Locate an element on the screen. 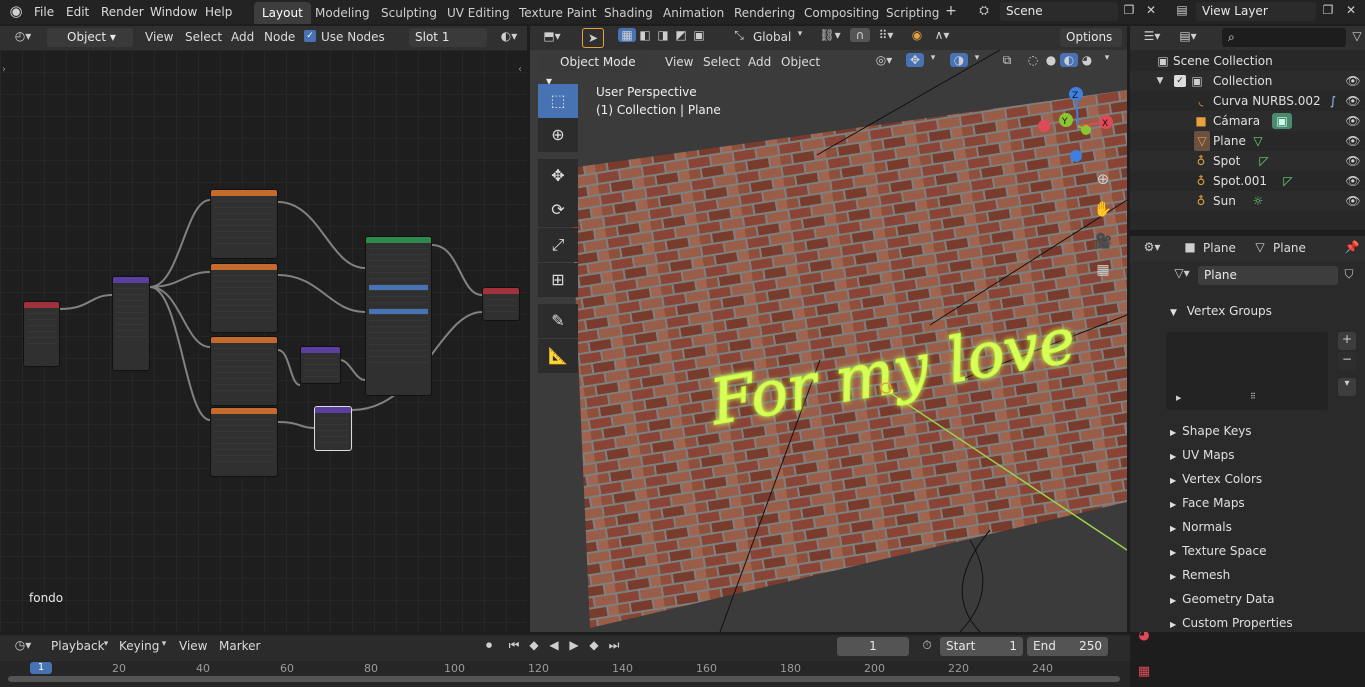  view-layer-icon: ▤ is located at coordinates (1182, 10).